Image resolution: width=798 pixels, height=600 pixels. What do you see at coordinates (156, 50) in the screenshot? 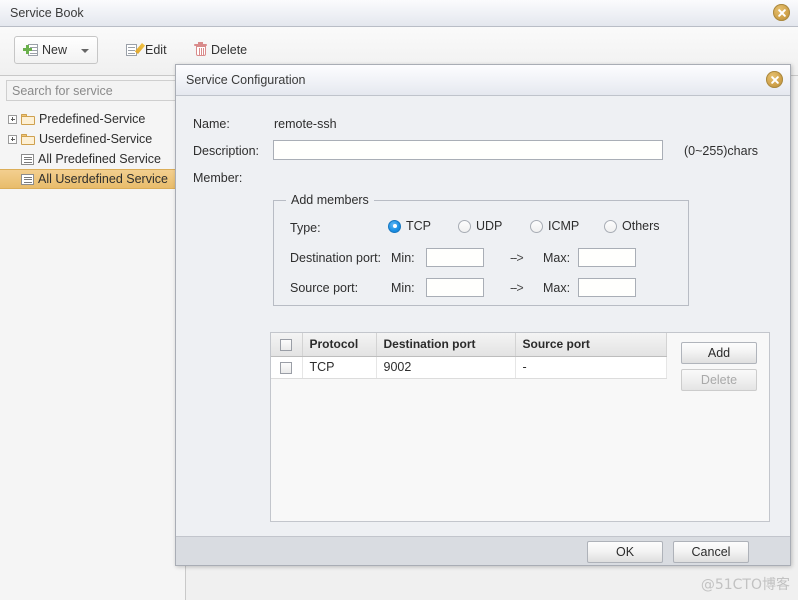
I see `edit-button-label: Edit` at bounding box center [156, 50].